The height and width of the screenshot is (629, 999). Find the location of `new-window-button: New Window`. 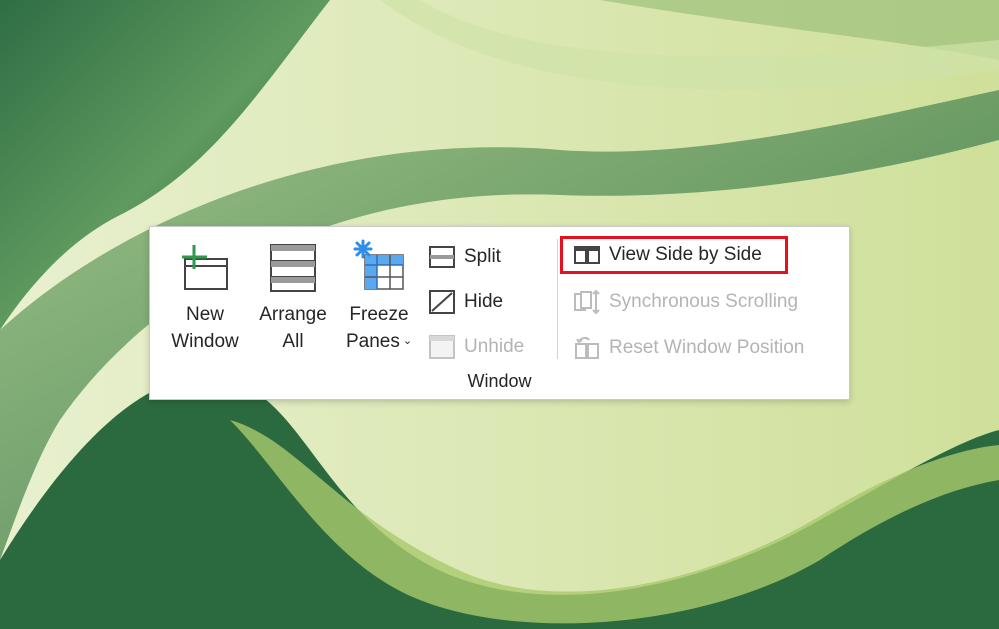

new-window-button: New Window is located at coordinates (205, 297).